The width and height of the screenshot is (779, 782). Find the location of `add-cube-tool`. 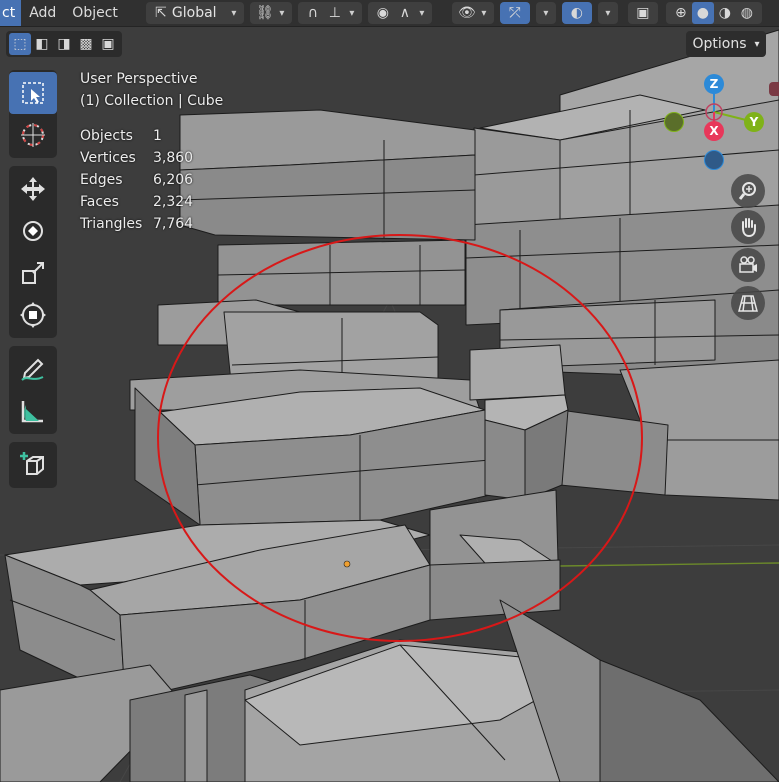

add-cube-tool is located at coordinates (33, 465).